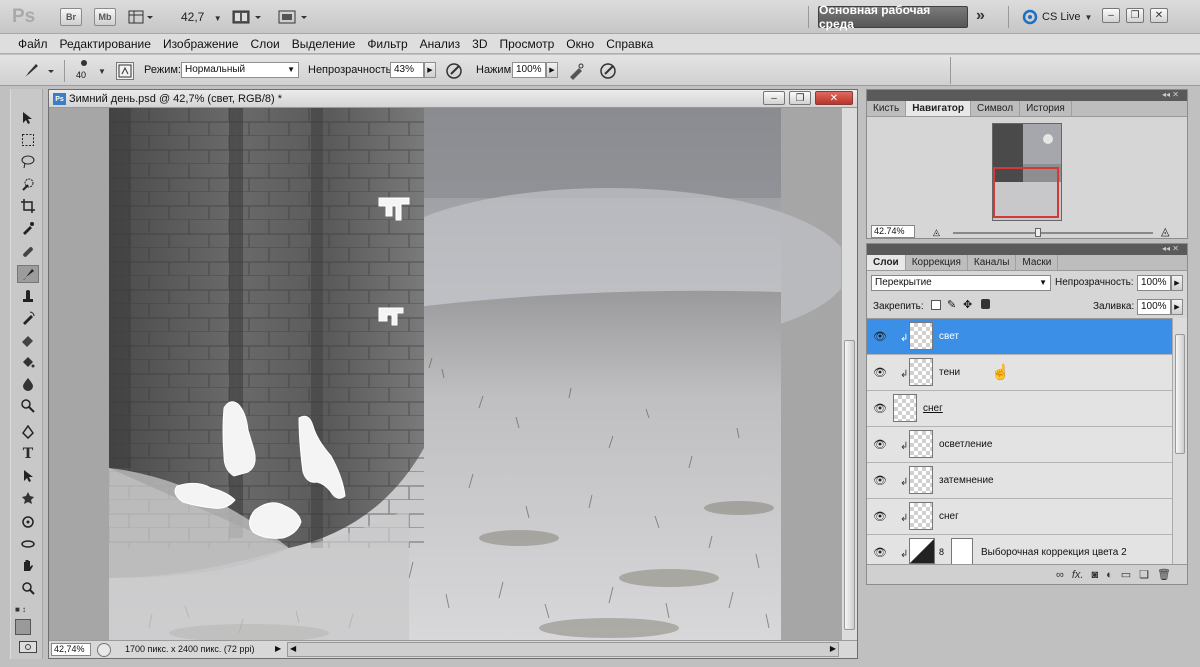 The height and width of the screenshot is (667, 1200). I want to click on brush-tool, so click(28, 274).